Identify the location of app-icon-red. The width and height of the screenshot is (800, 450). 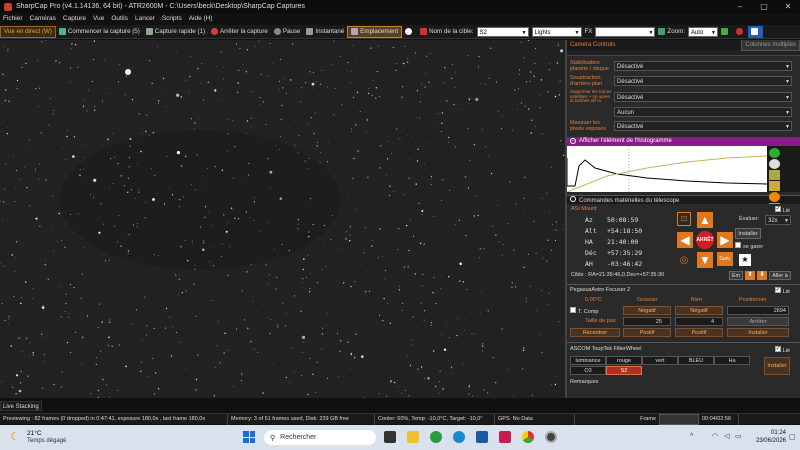
(505, 437).